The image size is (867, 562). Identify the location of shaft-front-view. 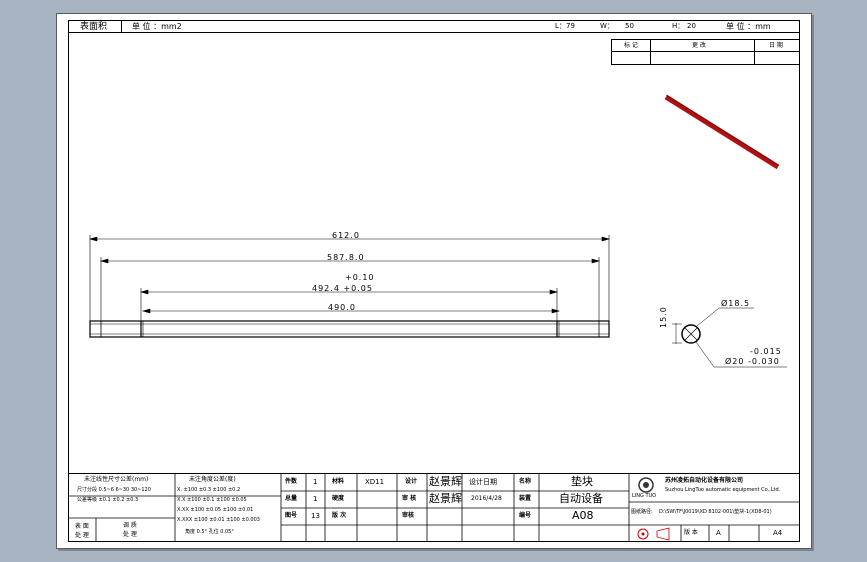
(349, 329).